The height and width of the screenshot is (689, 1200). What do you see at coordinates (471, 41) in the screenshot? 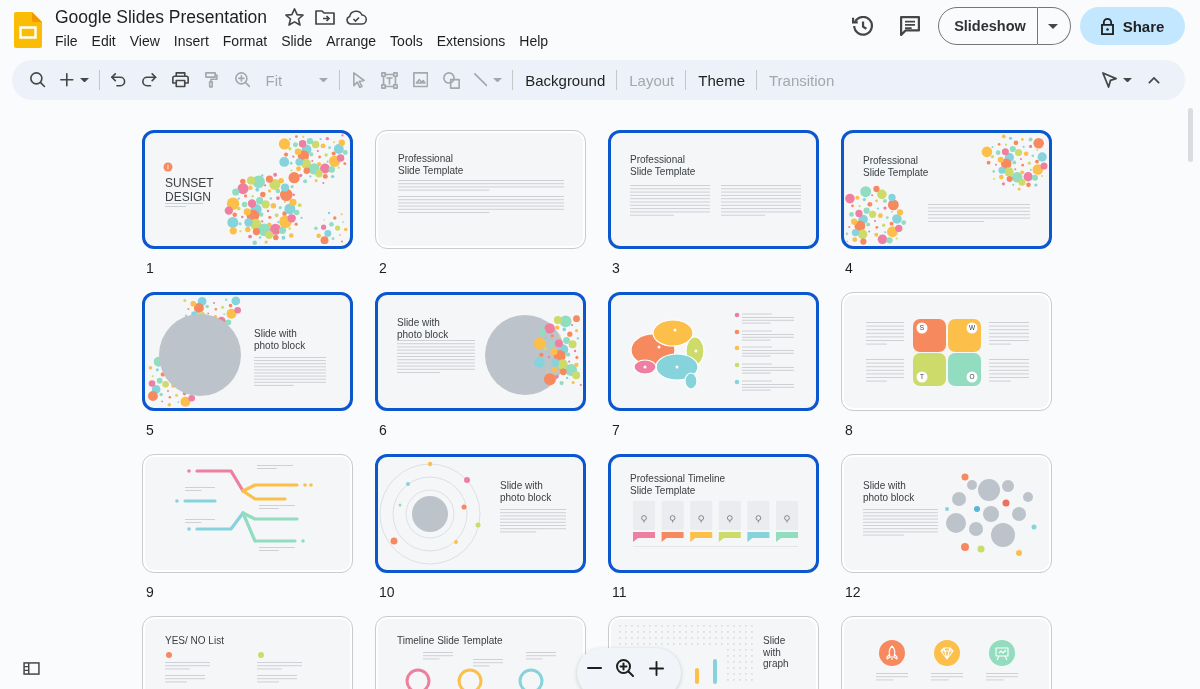
I see `menu-item: Extensions` at bounding box center [471, 41].